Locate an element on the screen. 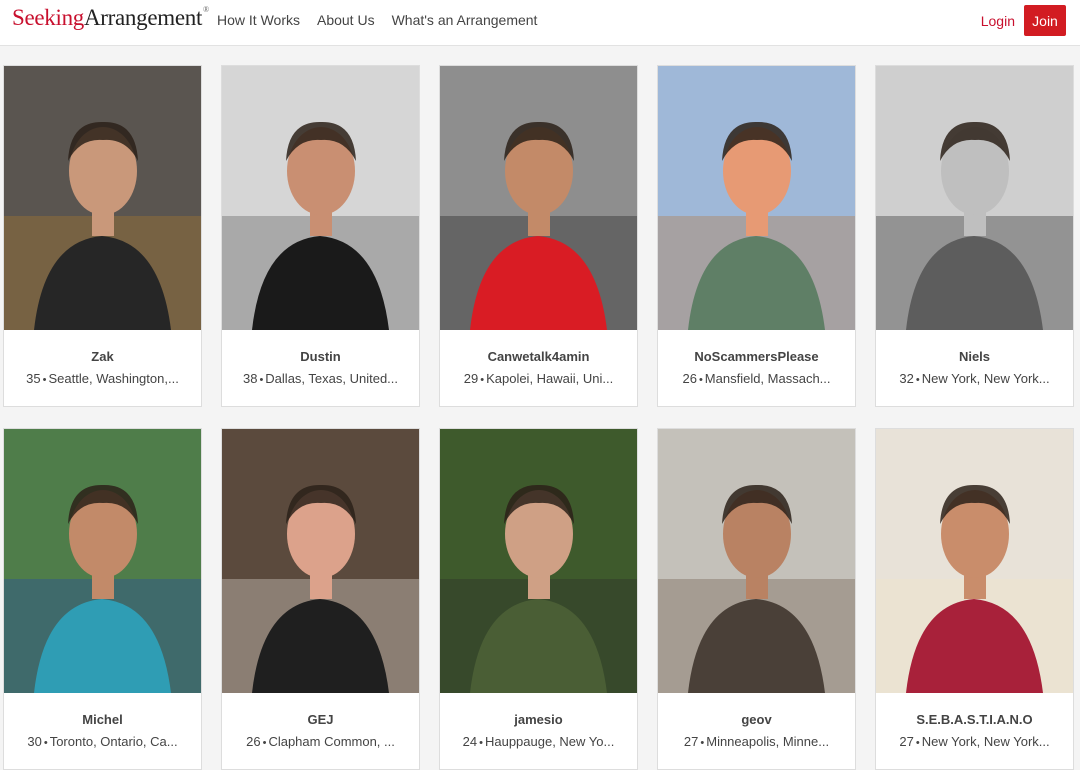  nav-about-us-link: About Us is located at coordinates (346, 20).